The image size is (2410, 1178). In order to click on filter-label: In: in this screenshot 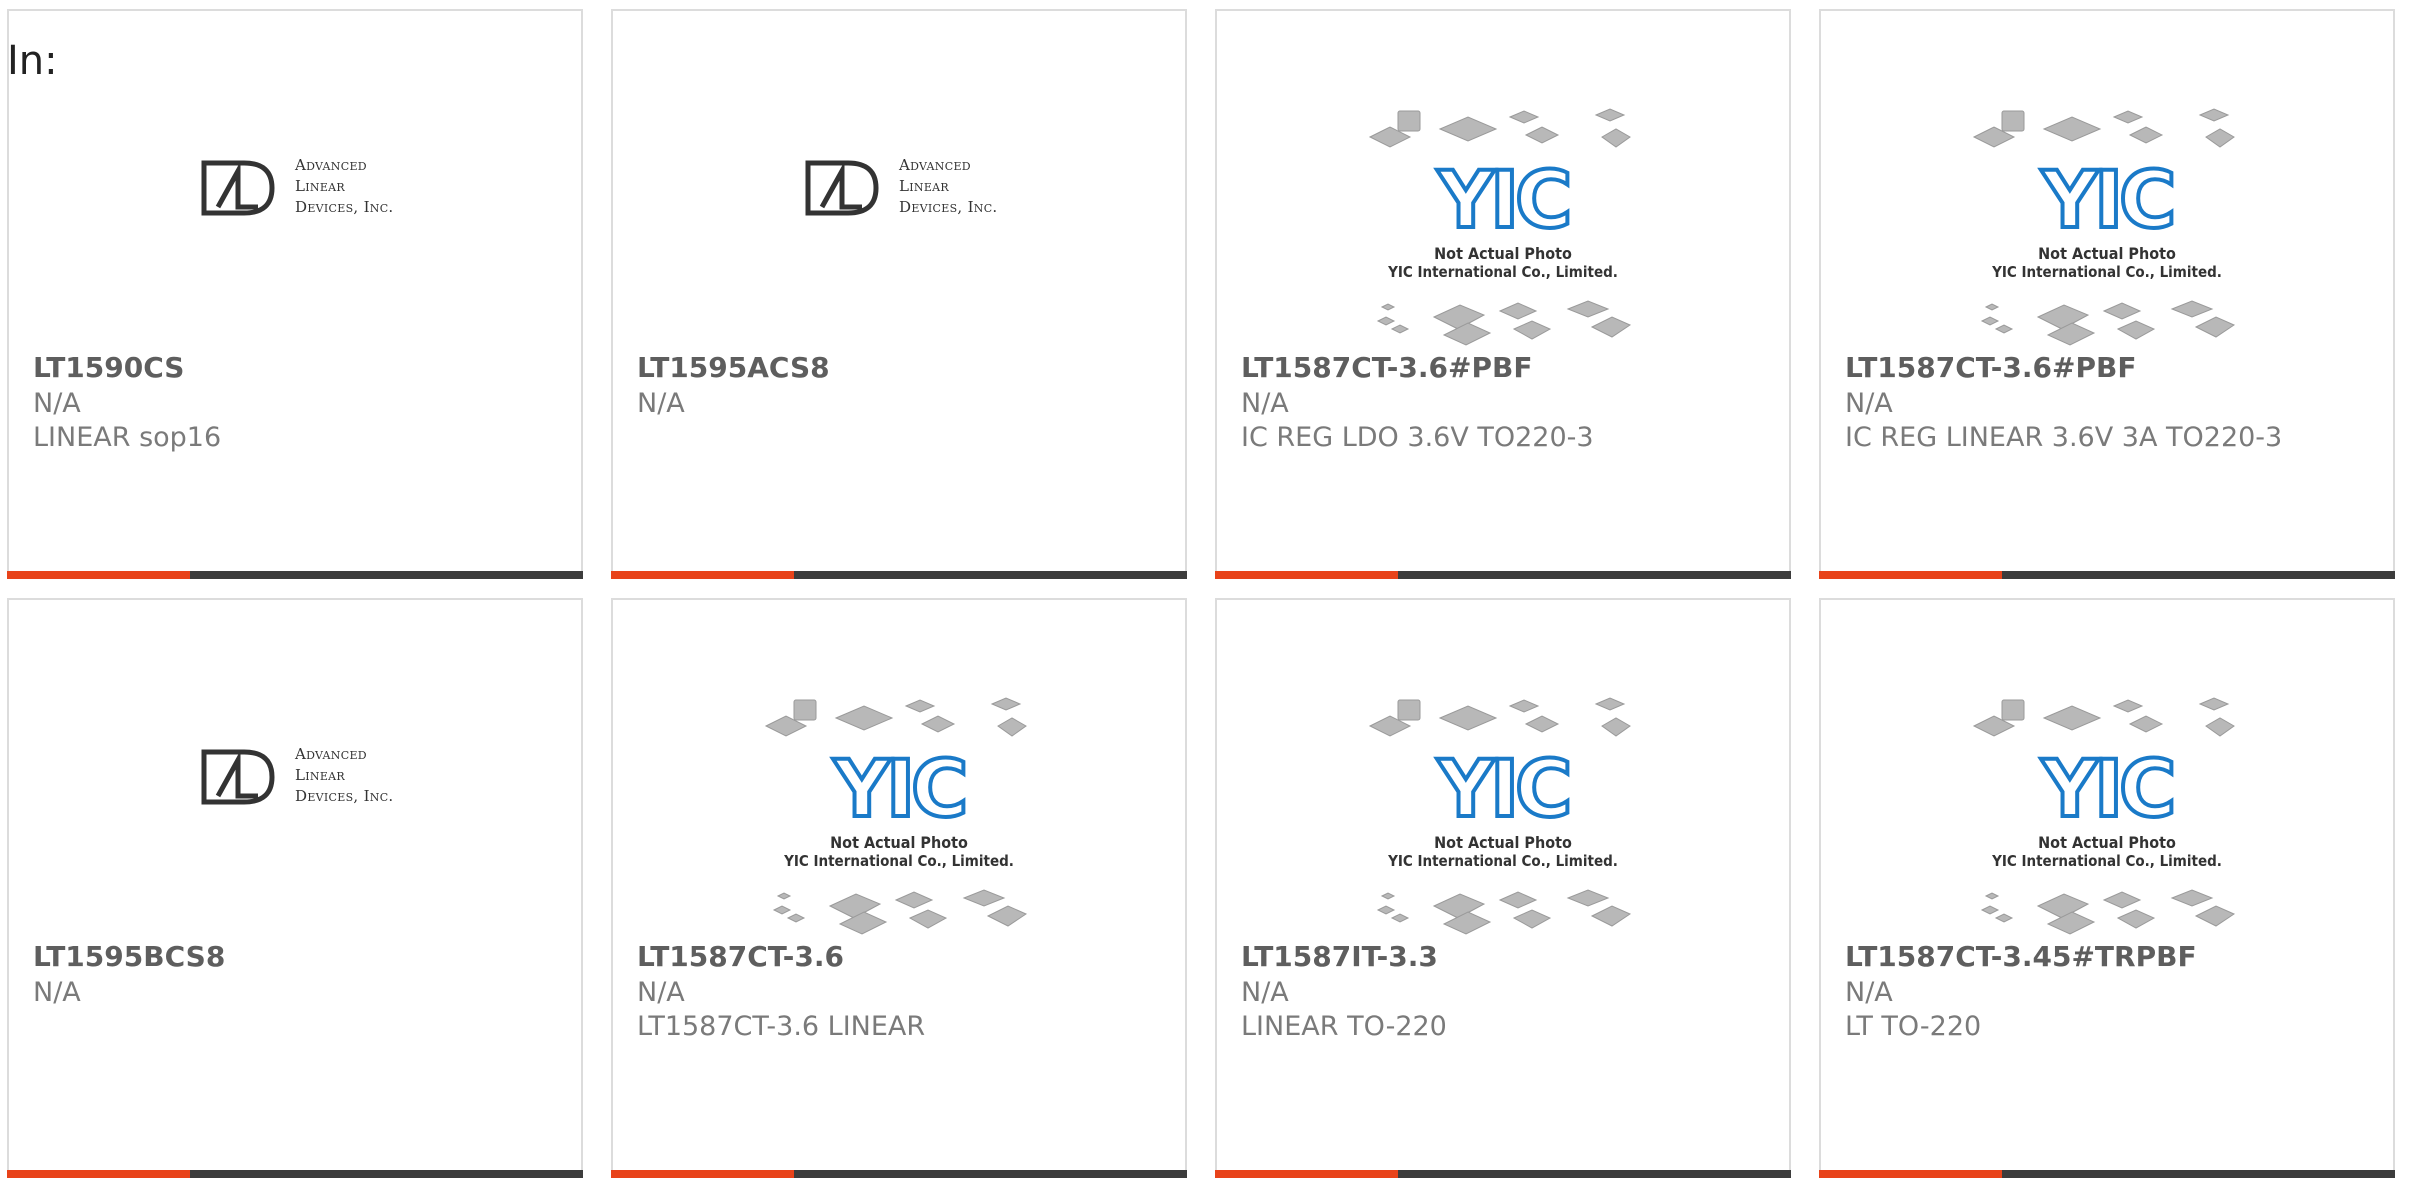, I will do `click(32, 61)`.